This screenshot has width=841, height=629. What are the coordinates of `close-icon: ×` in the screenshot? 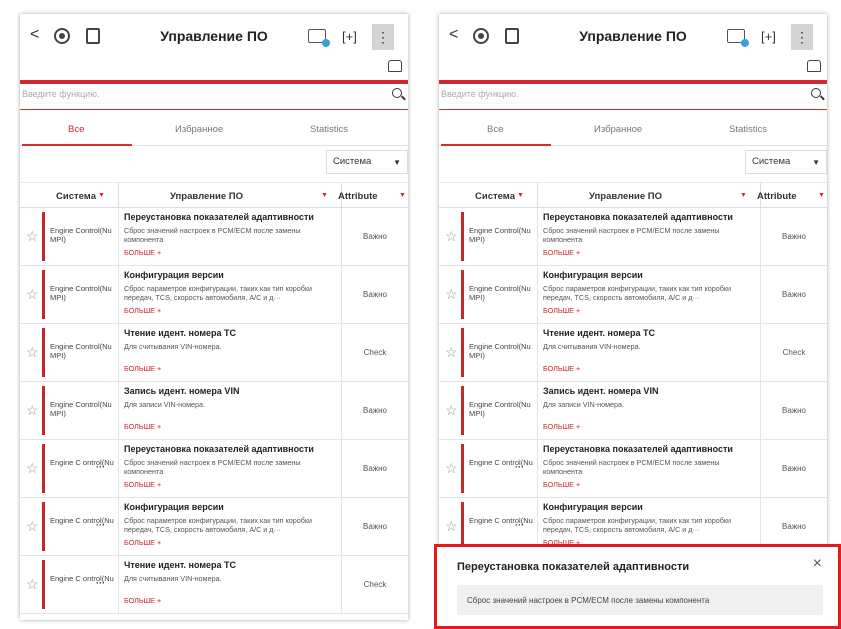 It's located at (817, 564).